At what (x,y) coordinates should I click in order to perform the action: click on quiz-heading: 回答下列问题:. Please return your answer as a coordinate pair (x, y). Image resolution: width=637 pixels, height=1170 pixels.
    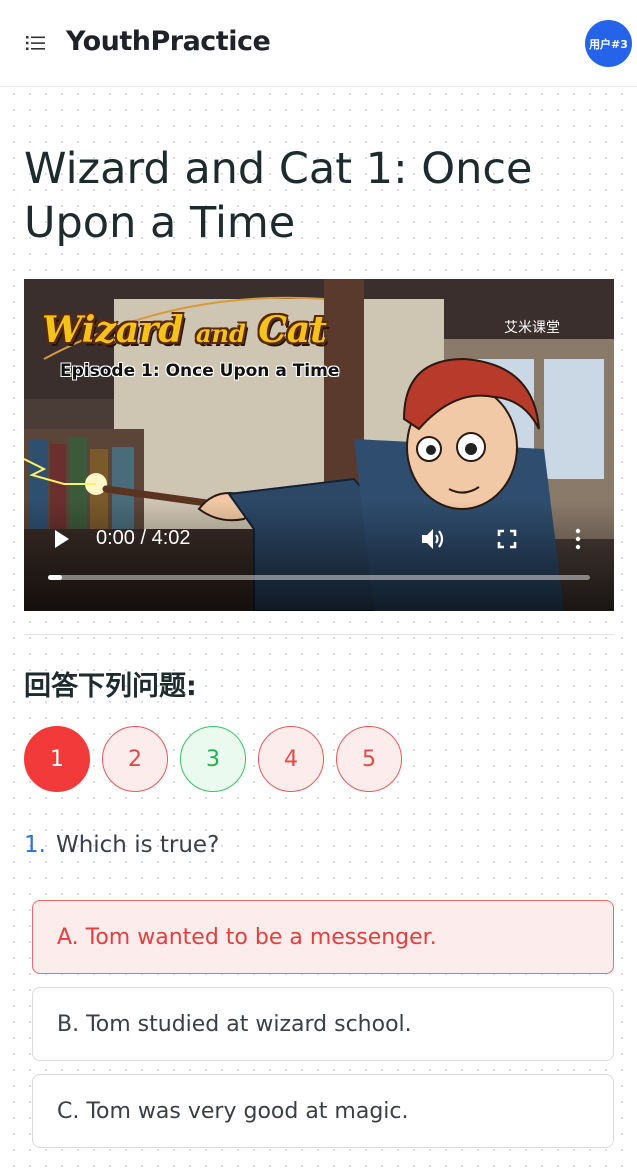
    Looking at the image, I should click on (110, 686).